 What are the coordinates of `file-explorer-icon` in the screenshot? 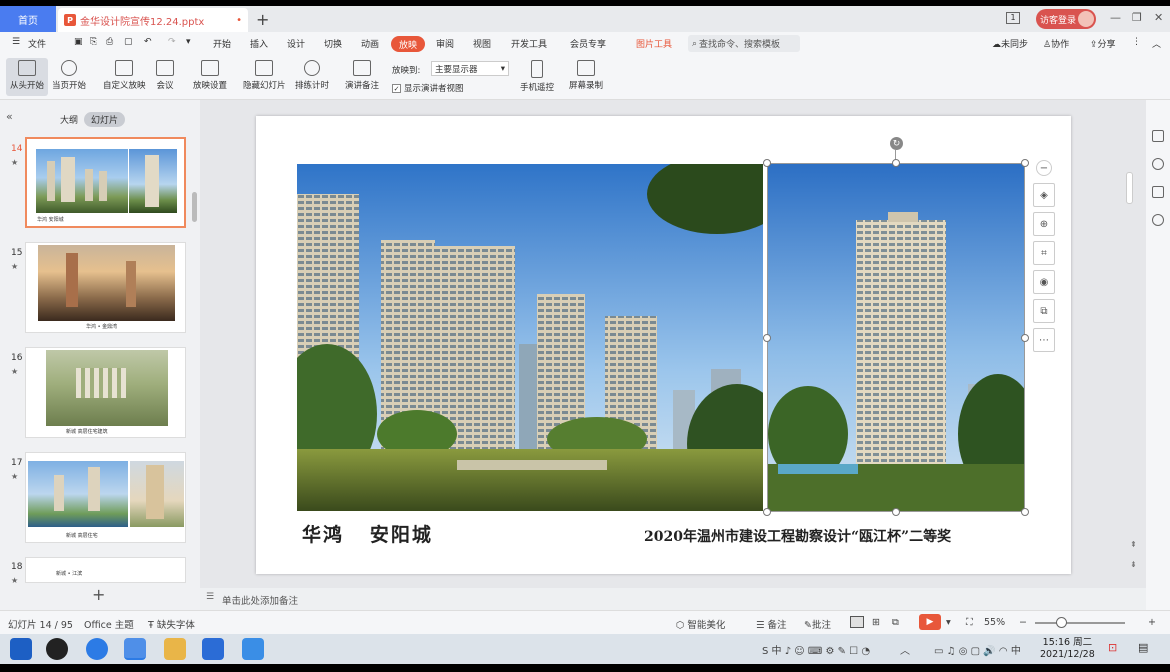 It's located at (175, 649).